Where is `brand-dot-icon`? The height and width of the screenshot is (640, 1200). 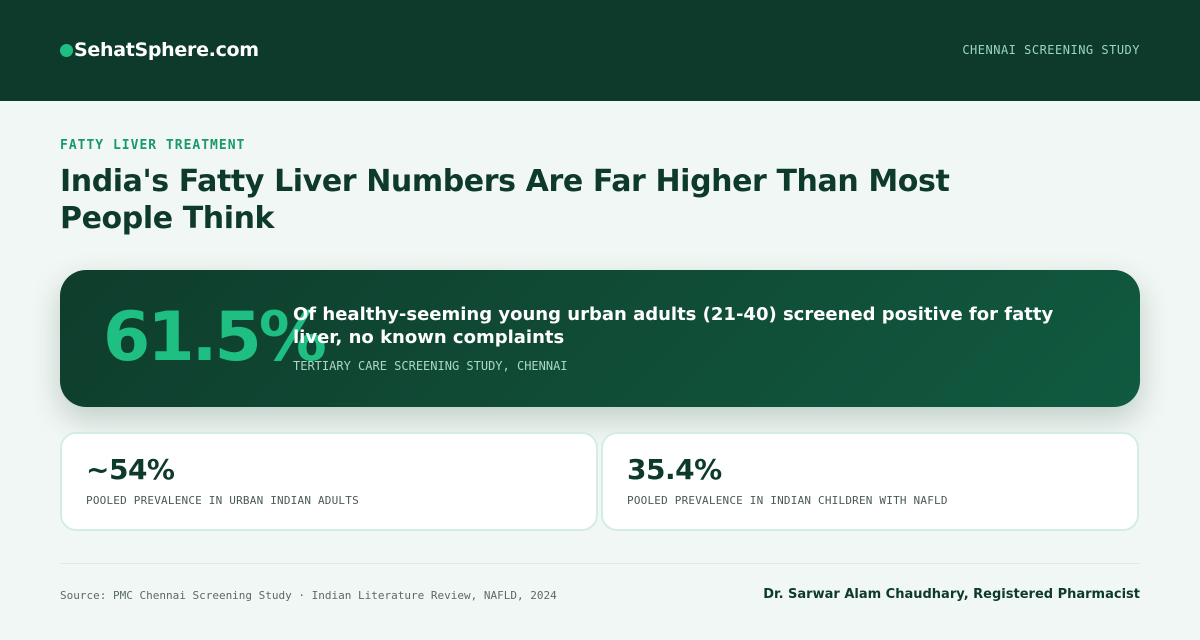 brand-dot-icon is located at coordinates (66, 50).